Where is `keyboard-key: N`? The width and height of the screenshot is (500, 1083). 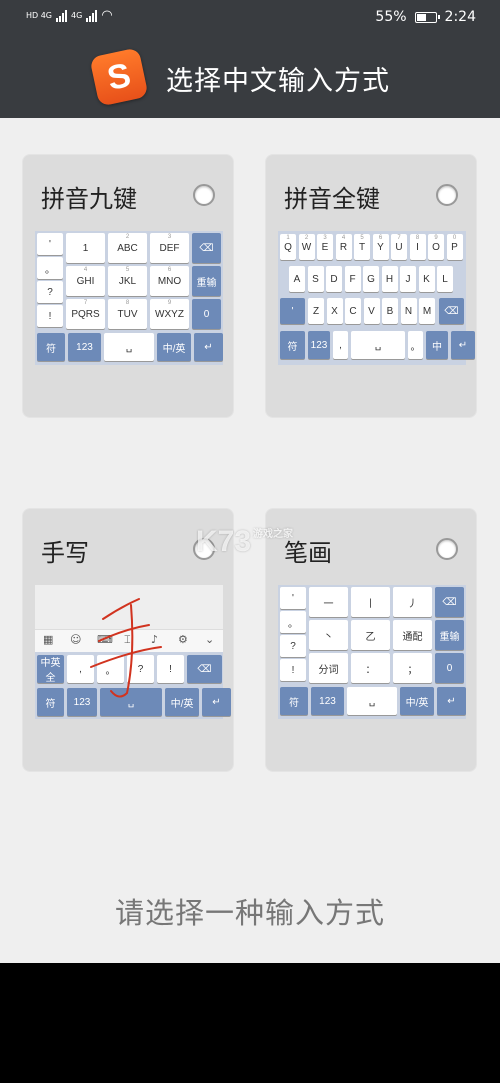
keyboard-key: N is located at coordinates (408, 311).